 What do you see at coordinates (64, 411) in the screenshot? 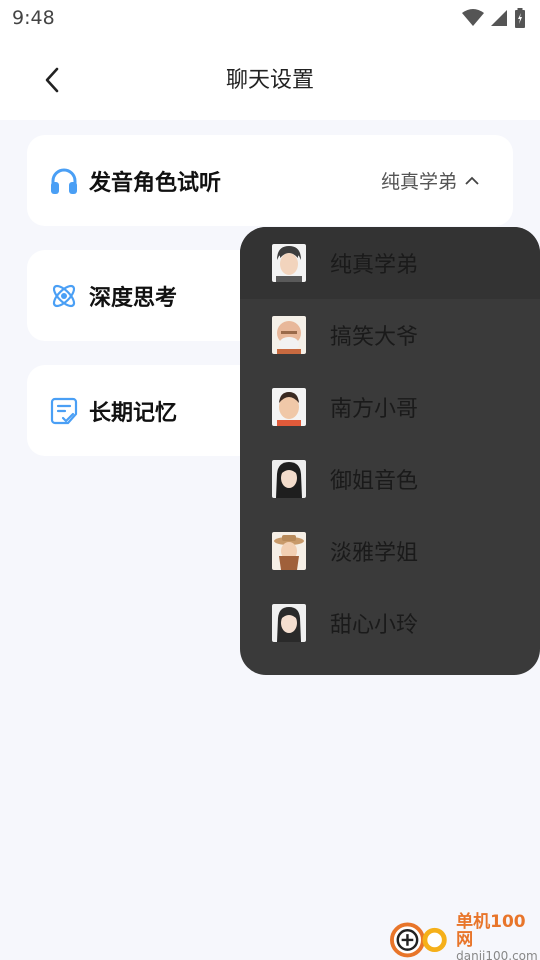
I see `memo-check-icon` at bounding box center [64, 411].